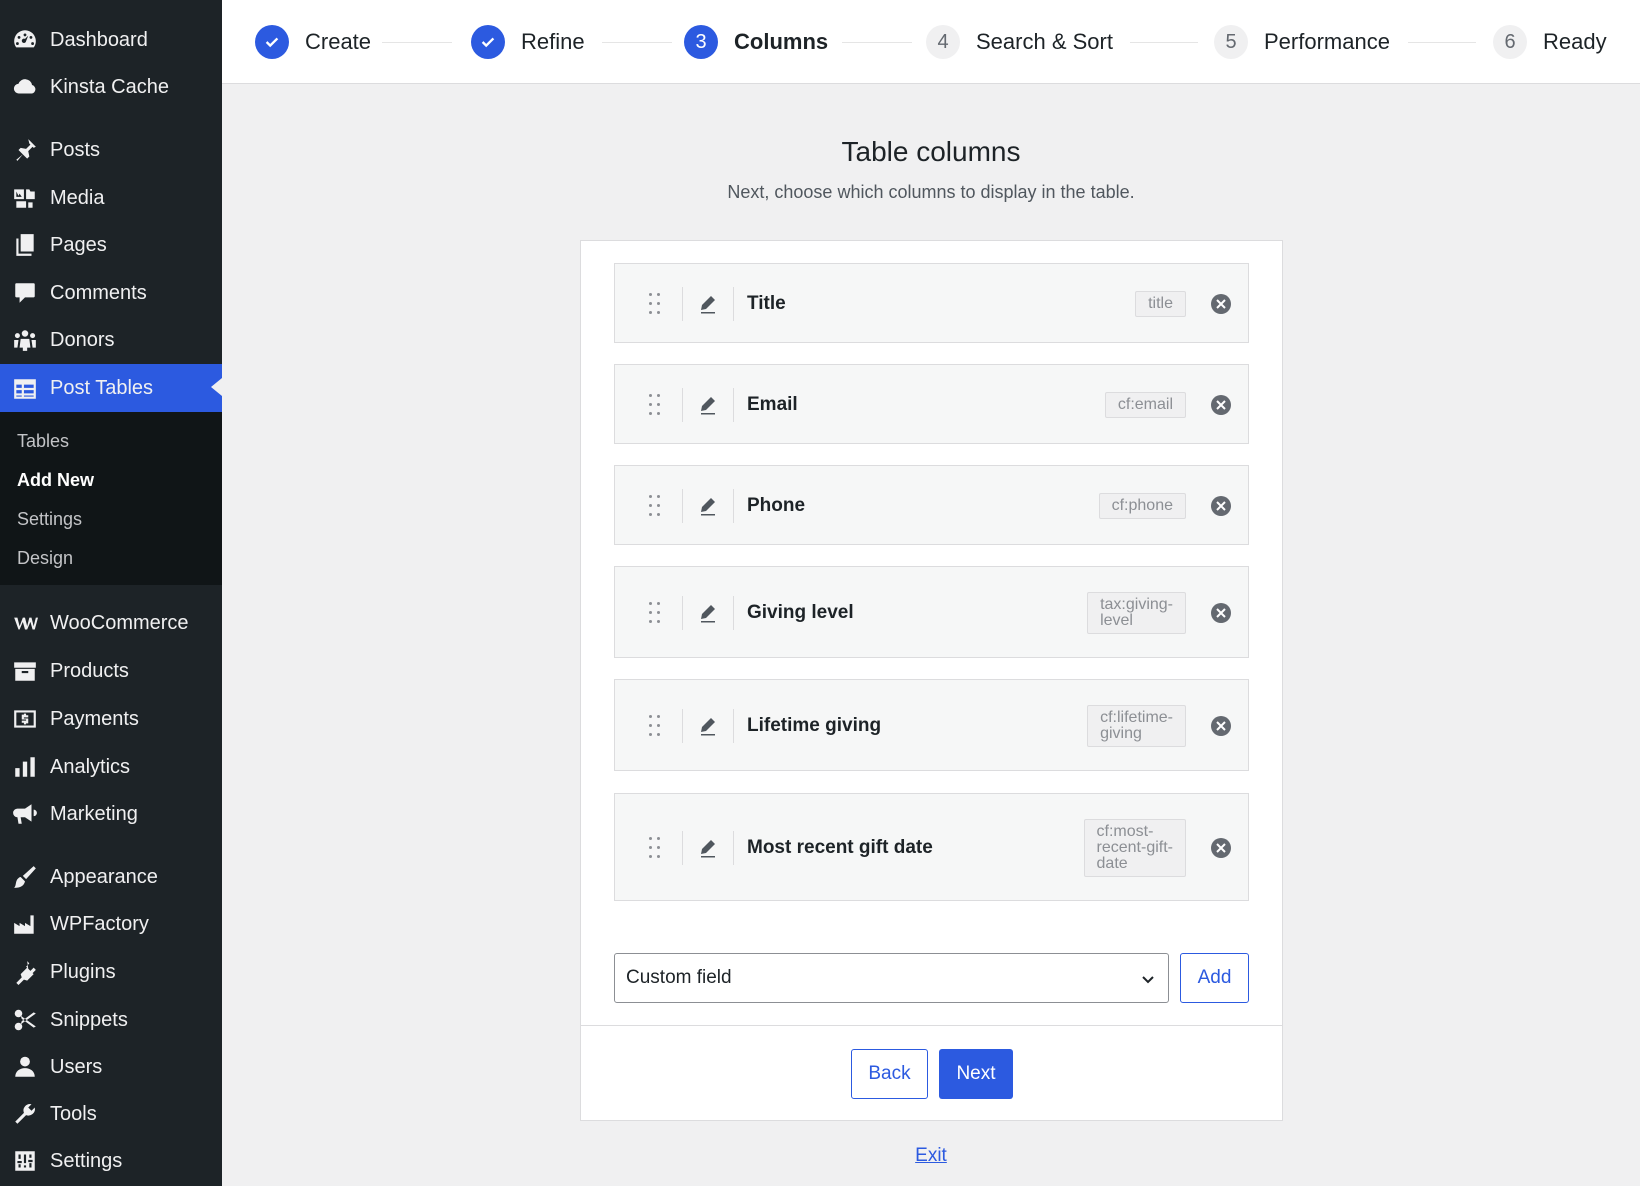 The image size is (1640, 1186). I want to click on sidebar-item-label: Marketing, so click(94, 813).